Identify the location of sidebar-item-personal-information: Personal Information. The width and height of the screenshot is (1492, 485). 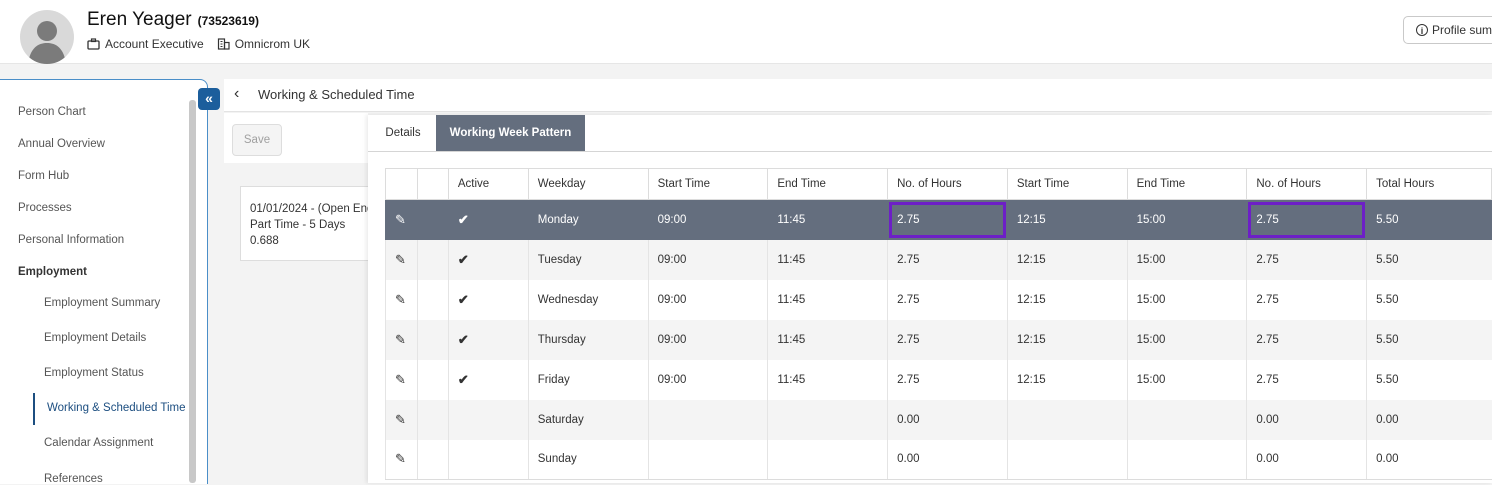
(71, 240).